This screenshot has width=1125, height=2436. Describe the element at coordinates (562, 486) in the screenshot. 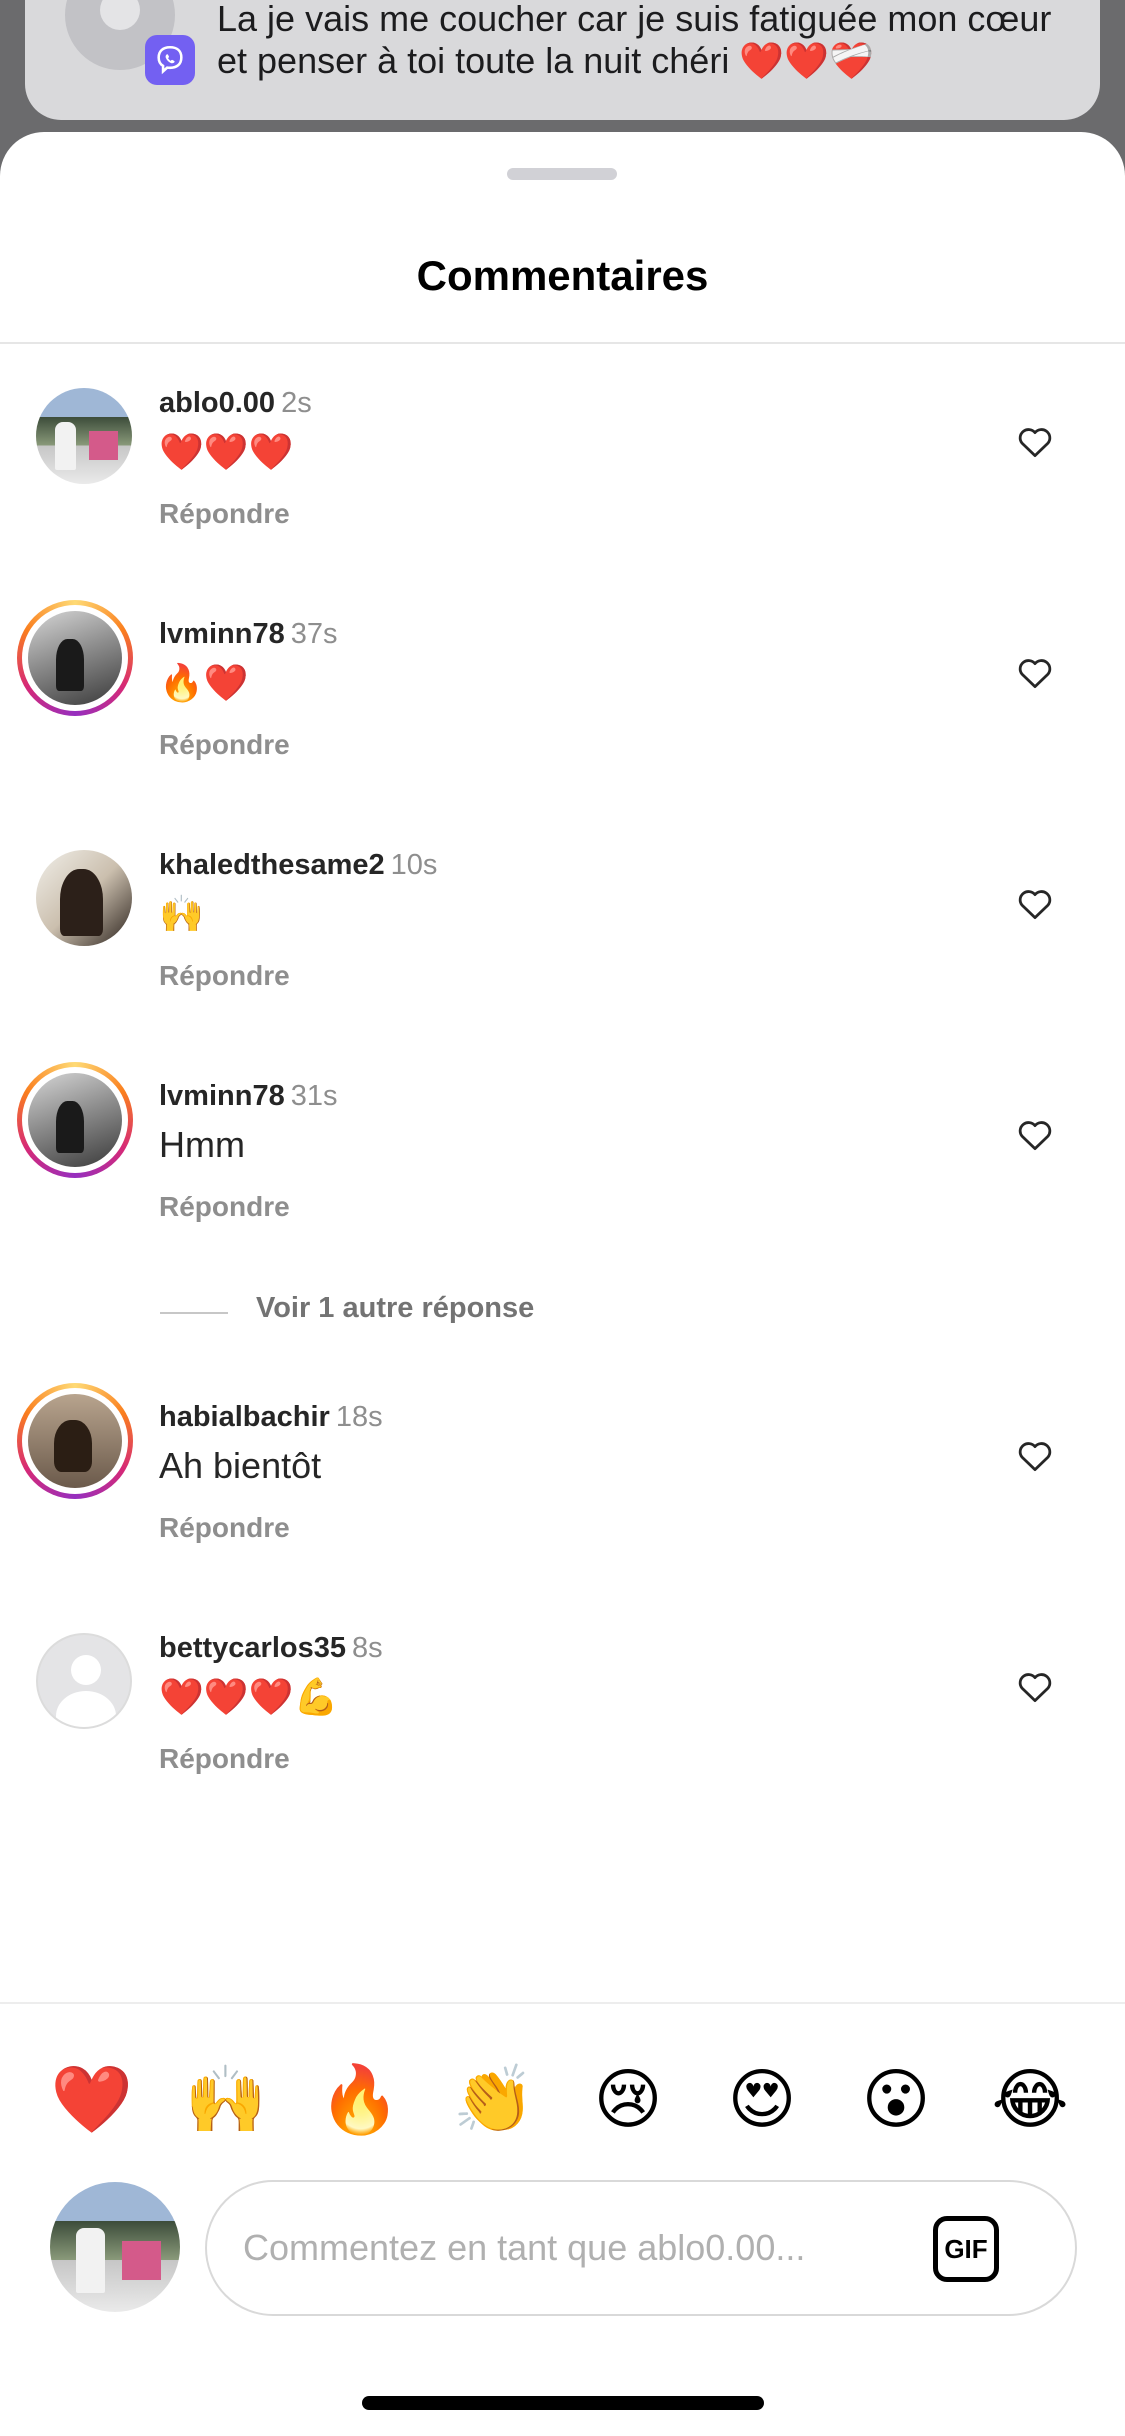

I see `comment-item: ablo0.00 2s ❤️❤️❤️ Répondre` at that location.